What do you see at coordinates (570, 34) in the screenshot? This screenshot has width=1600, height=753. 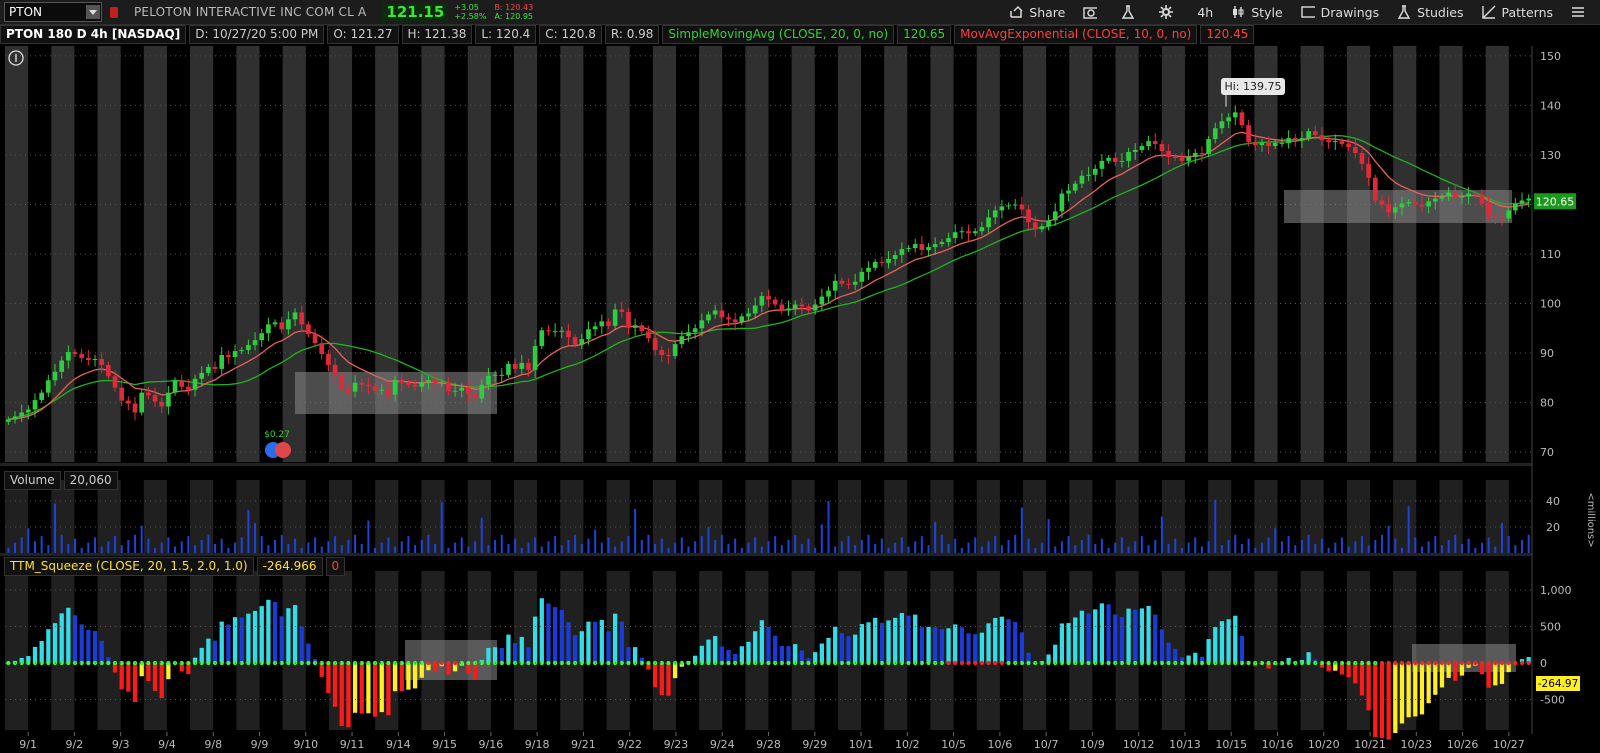 I see `bar-close: C: 120.8` at bounding box center [570, 34].